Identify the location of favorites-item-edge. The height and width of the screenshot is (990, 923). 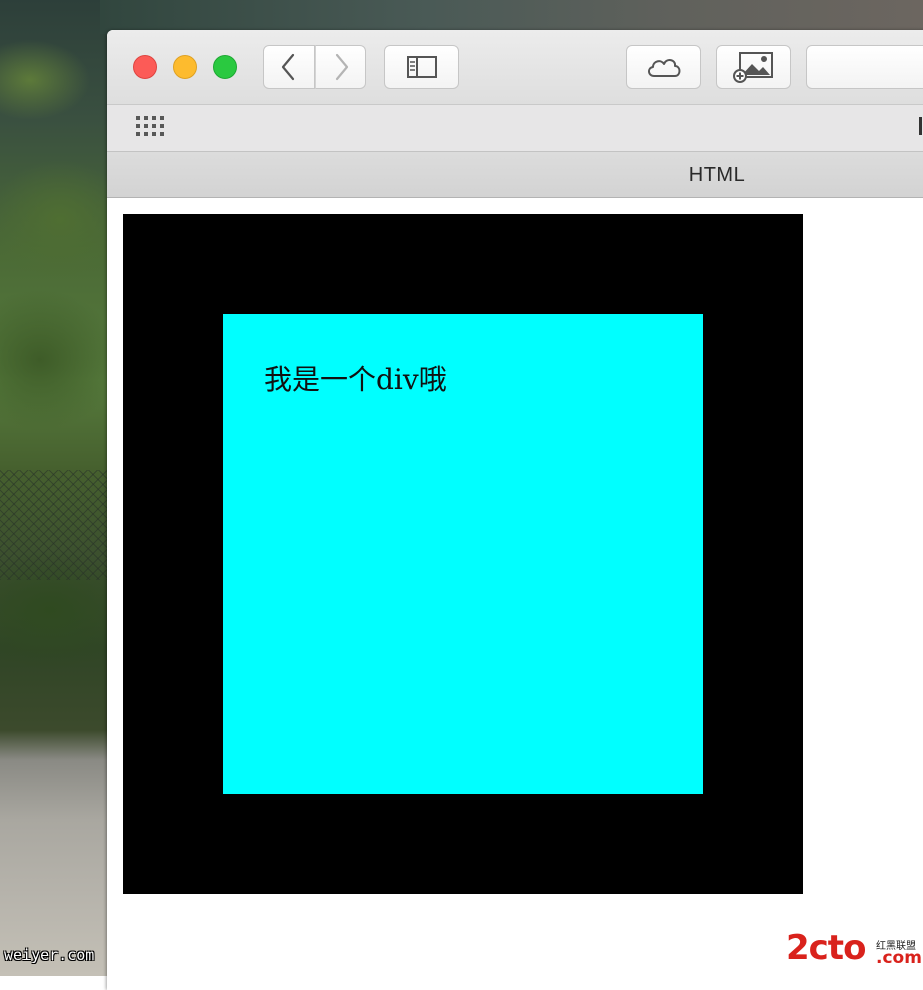
(920, 126).